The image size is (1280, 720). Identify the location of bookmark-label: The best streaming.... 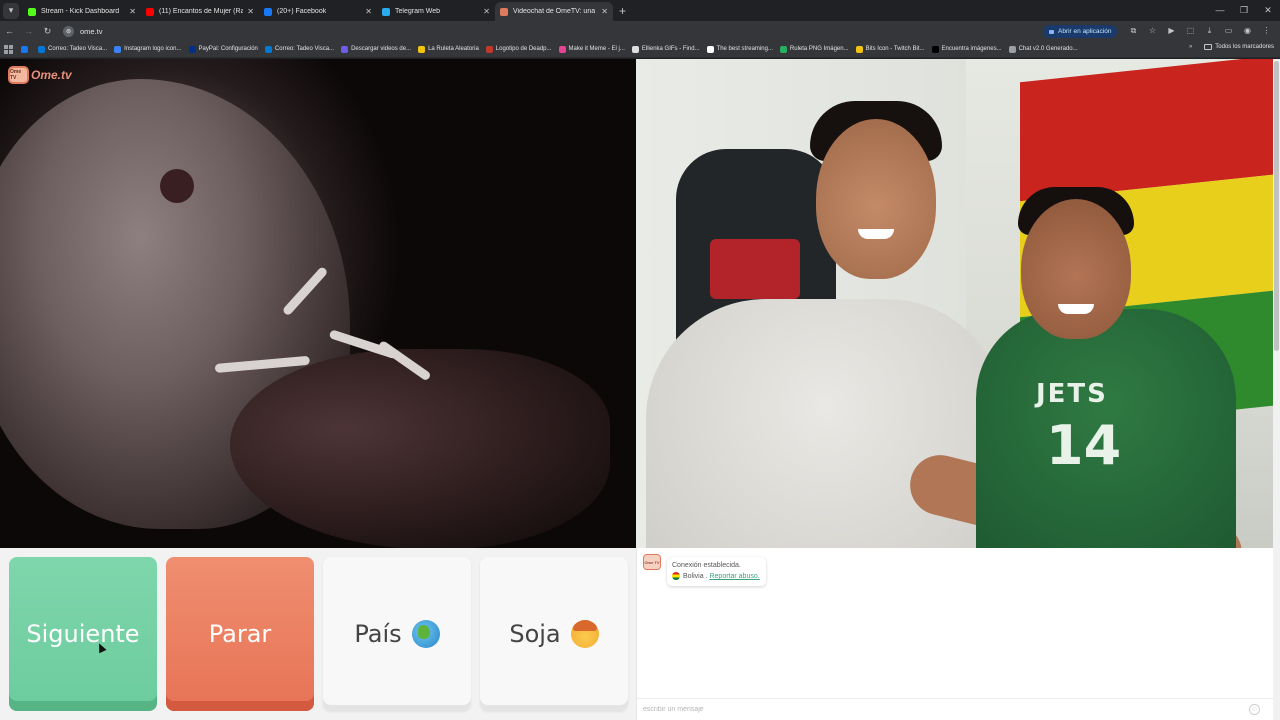
(744, 49).